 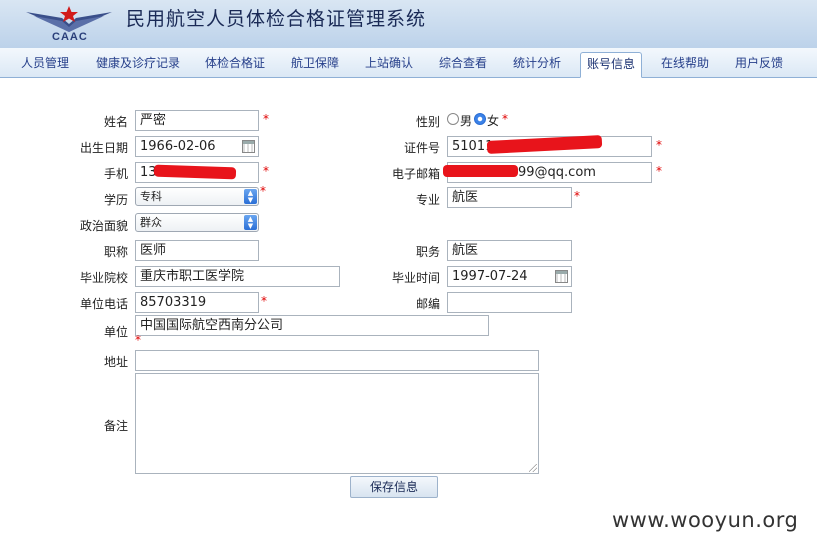 What do you see at coordinates (237, 276) in the screenshot?
I see `school-field: 重庆市职工医学院` at bounding box center [237, 276].